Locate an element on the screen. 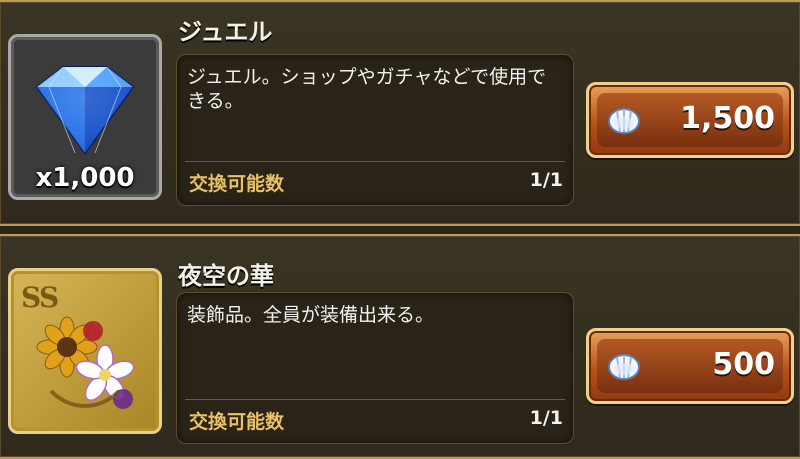 The width and height of the screenshot is (800, 459). item-title: ジュエル is located at coordinates (225, 32).